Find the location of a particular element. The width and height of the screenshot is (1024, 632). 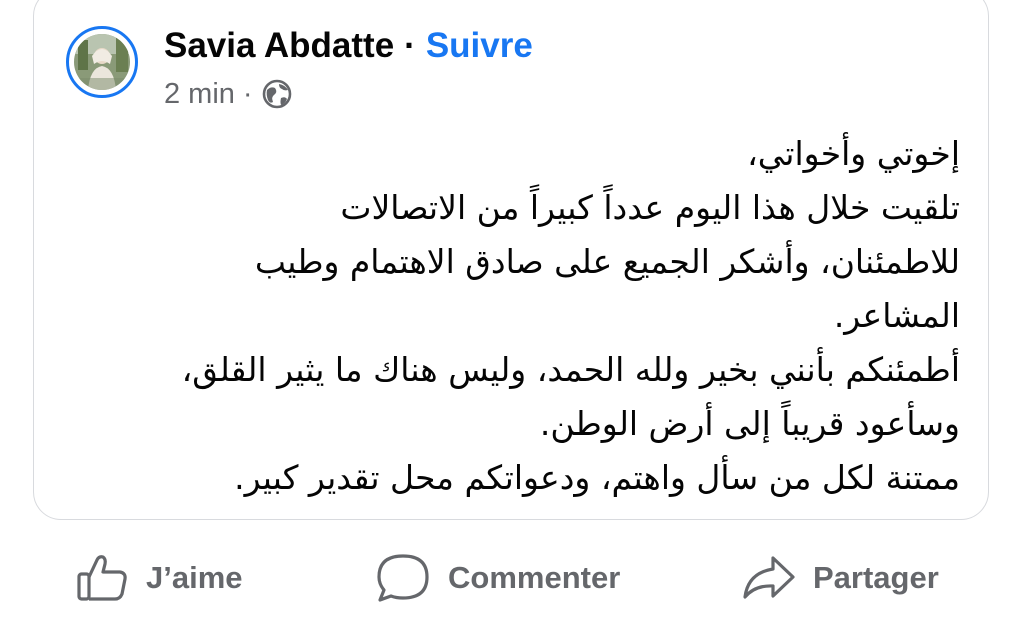

globe-icon is located at coordinates (277, 94).